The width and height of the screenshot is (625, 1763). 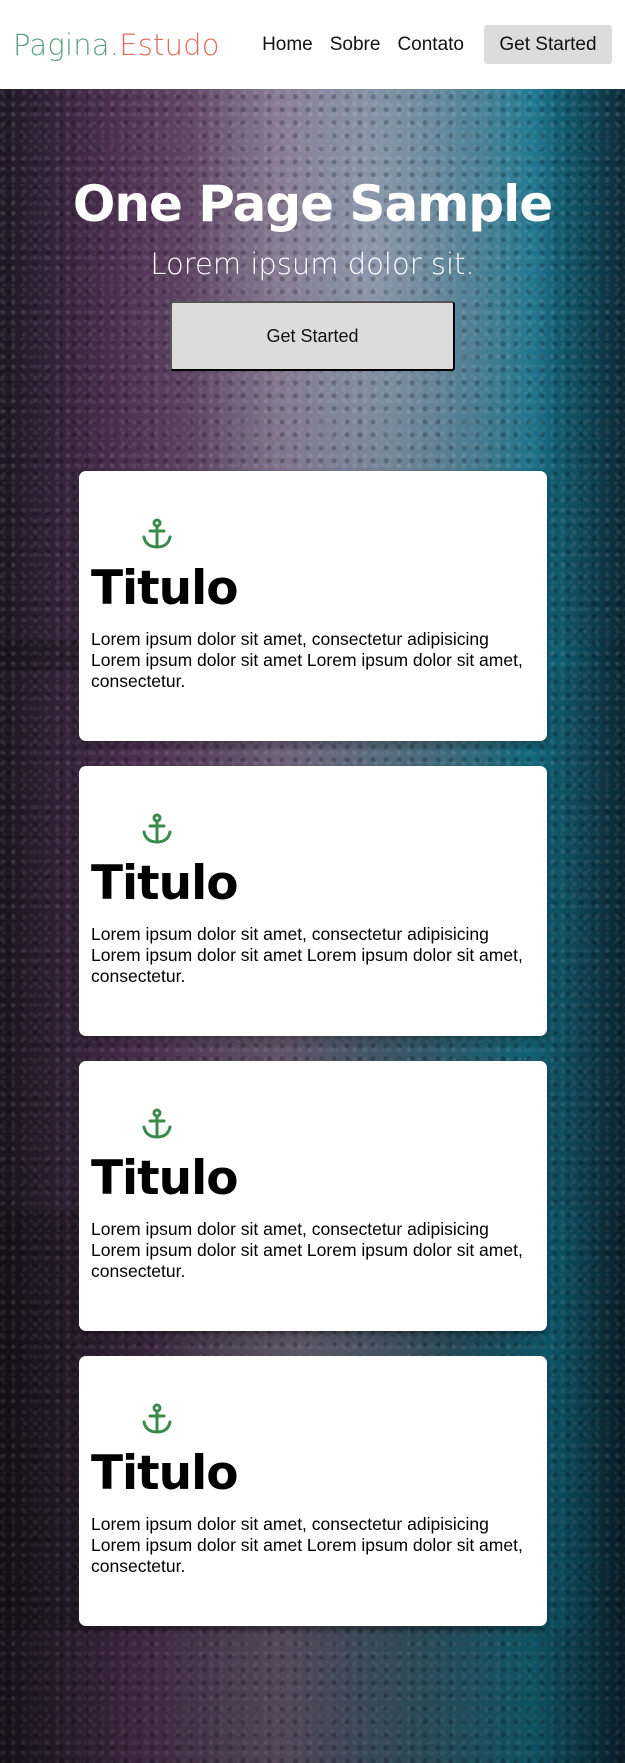 I want to click on hero-subtitle: Lorem ipsum dolor sit., so click(x=312, y=264).